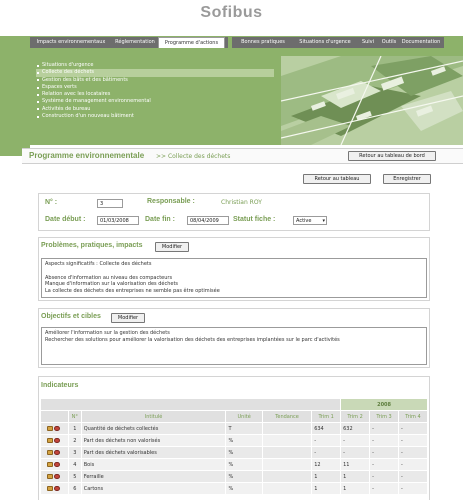 The height and width of the screenshot is (500, 463). I want to click on col-trim3: Trim 3, so click(384, 416).